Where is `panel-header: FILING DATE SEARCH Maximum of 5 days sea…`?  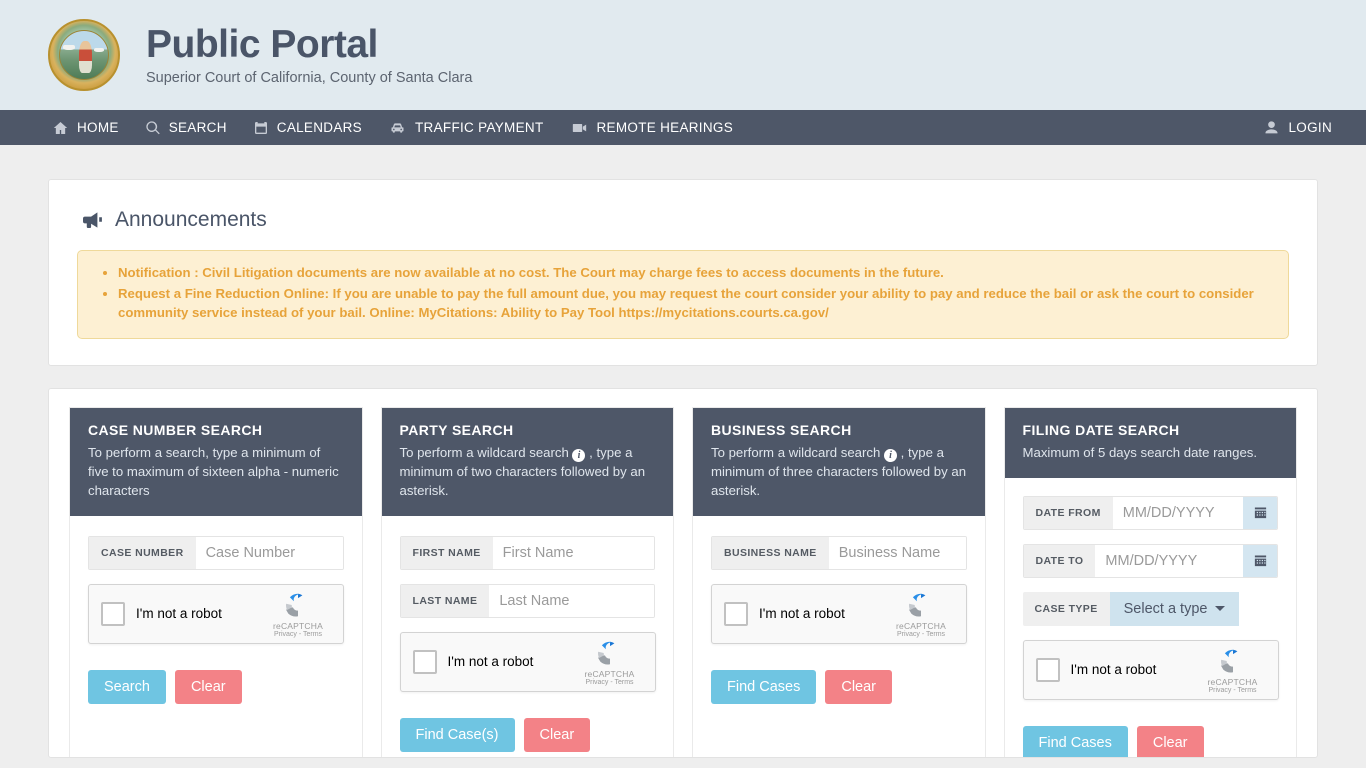
panel-header: FILING DATE SEARCH Maximum of 5 days sea… is located at coordinates (1150, 442).